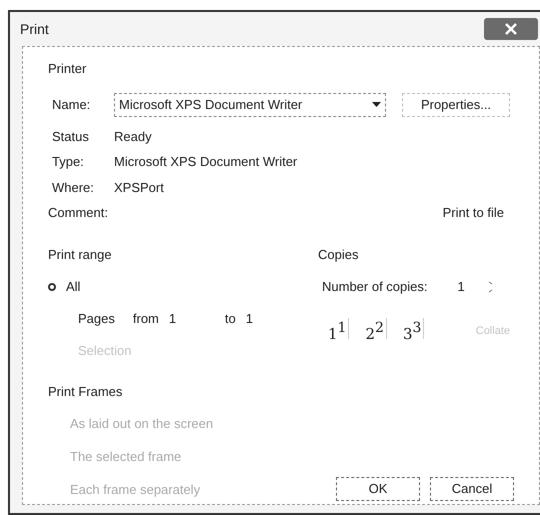 The width and height of the screenshot is (540, 515). What do you see at coordinates (206, 162) in the screenshot?
I see `info-value: Microsoft XPS Document Writer` at bounding box center [206, 162].